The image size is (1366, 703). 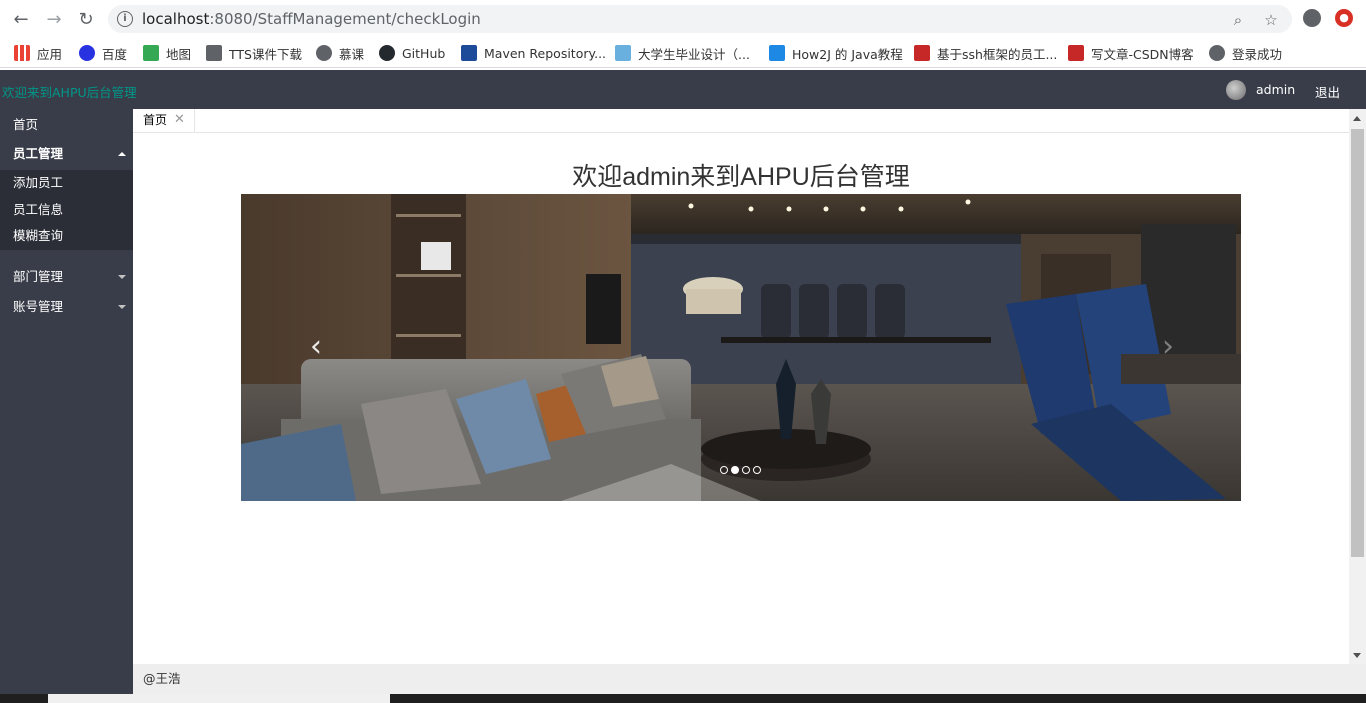 What do you see at coordinates (22, 53) in the screenshot?
I see `apps-grid-icon` at bounding box center [22, 53].